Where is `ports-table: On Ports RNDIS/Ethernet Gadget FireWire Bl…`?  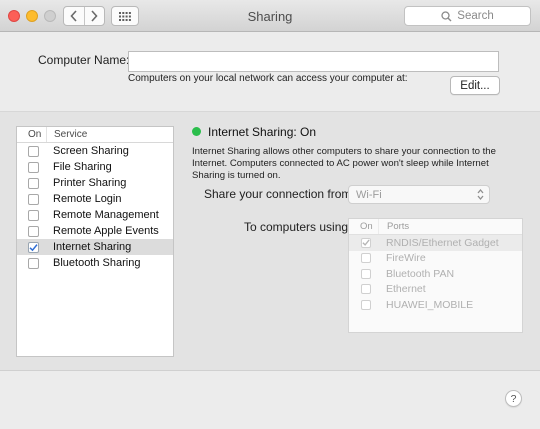
ports-table: On Ports RNDIS/Ethernet Gadget FireWire Bl… is located at coordinates (435, 275).